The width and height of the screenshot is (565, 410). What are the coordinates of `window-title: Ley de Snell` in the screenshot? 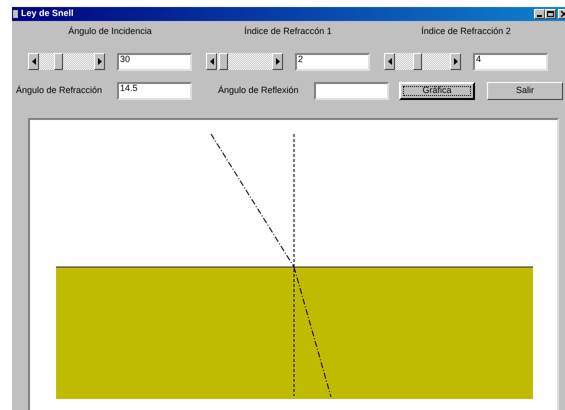 It's located at (48, 13).